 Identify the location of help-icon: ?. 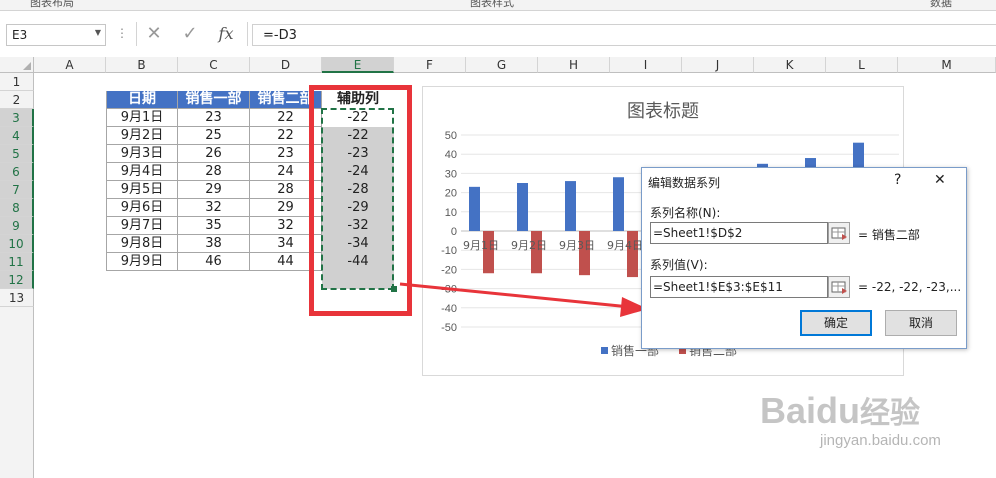
(897, 180).